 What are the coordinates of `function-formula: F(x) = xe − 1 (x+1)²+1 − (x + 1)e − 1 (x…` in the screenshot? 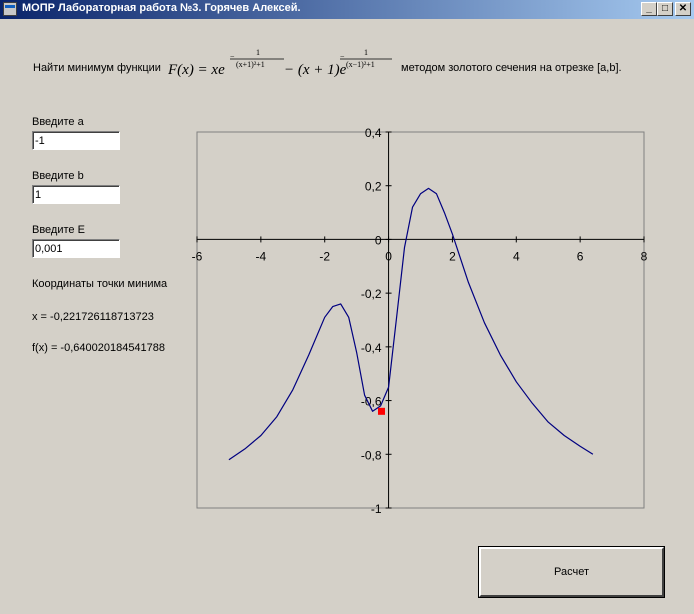 It's located at (280, 63).